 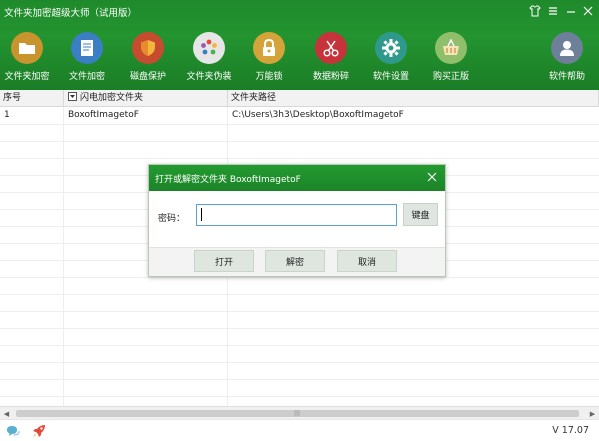 I want to click on text-caret, so click(x=201, y=214).